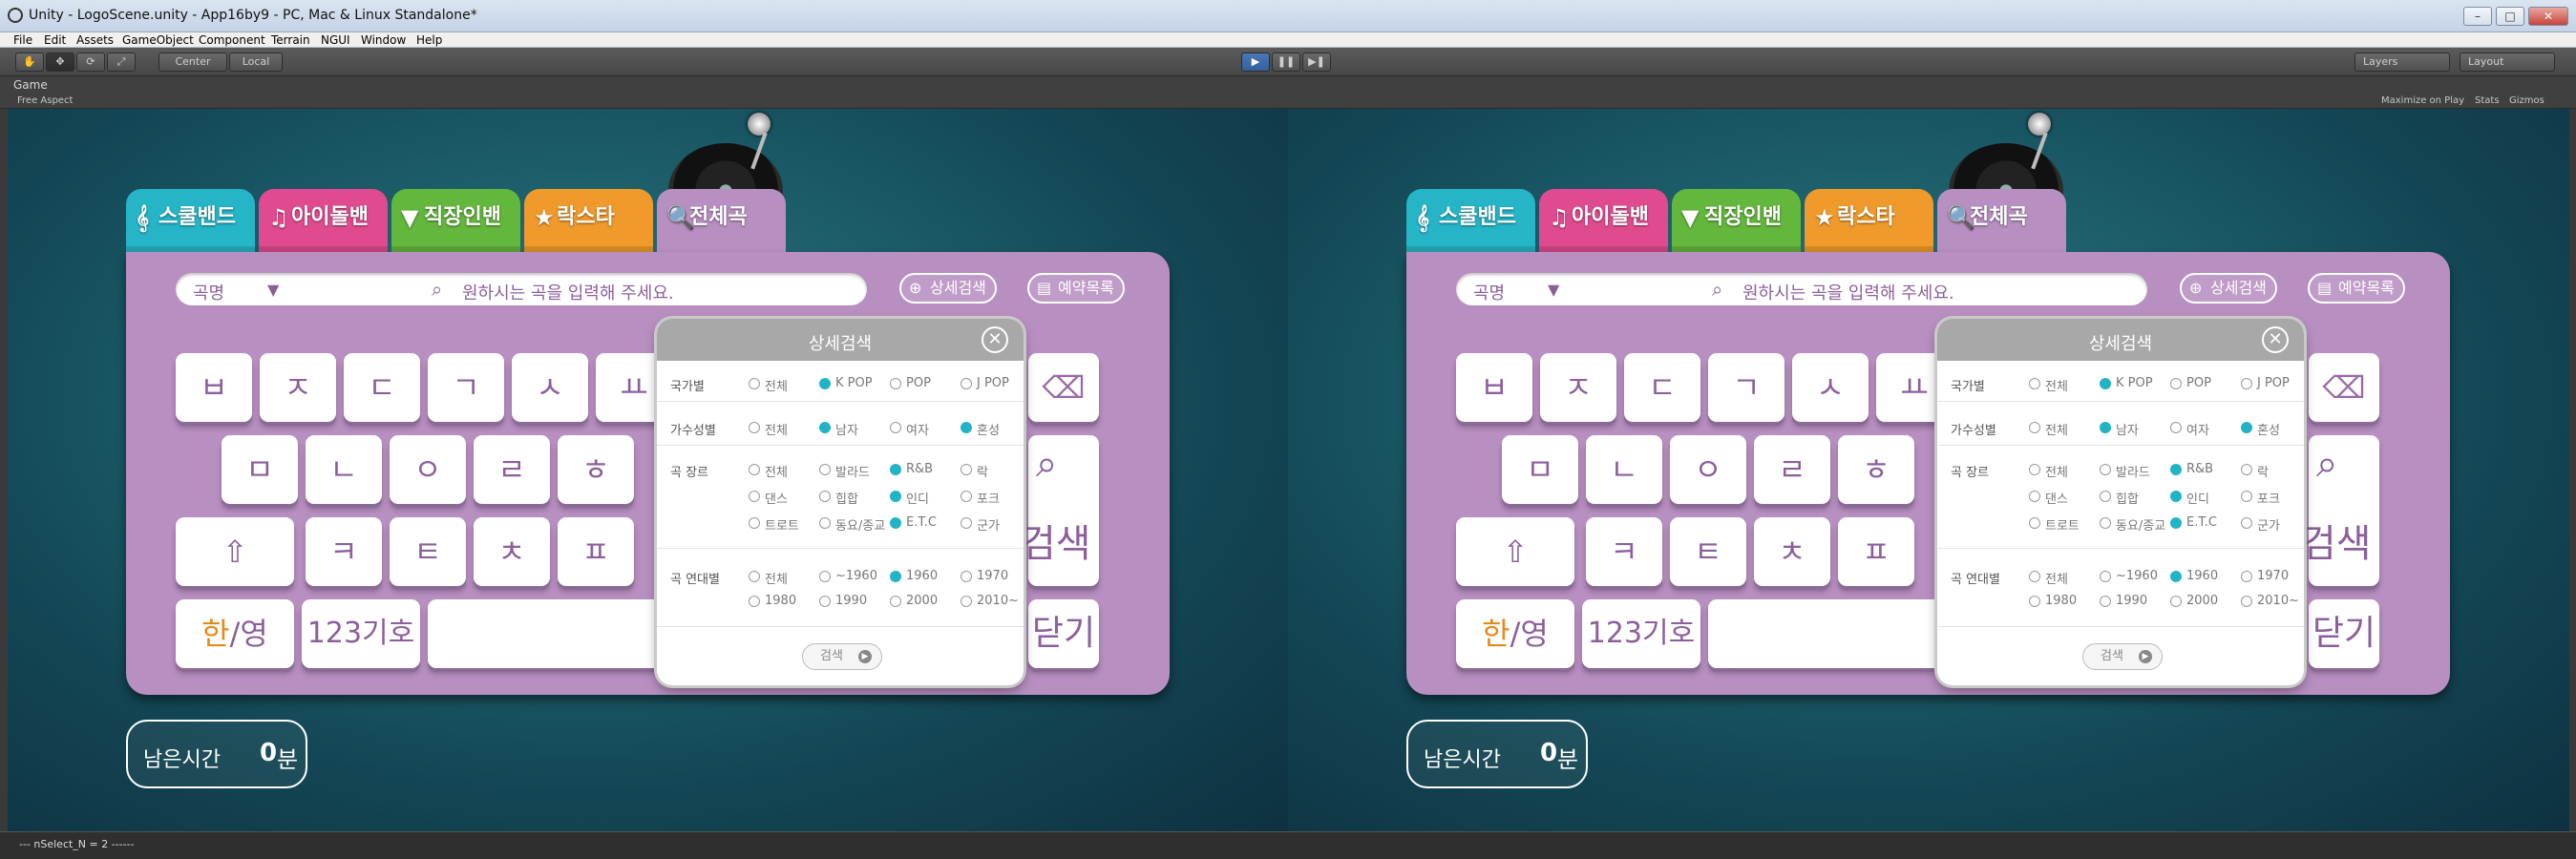 Image resolution: width=2576 pixels, height=859 pixels. Describe the element at coordinates (2402, 62) in the screenshot. I see `layers-dropdown: Layers` at that location.